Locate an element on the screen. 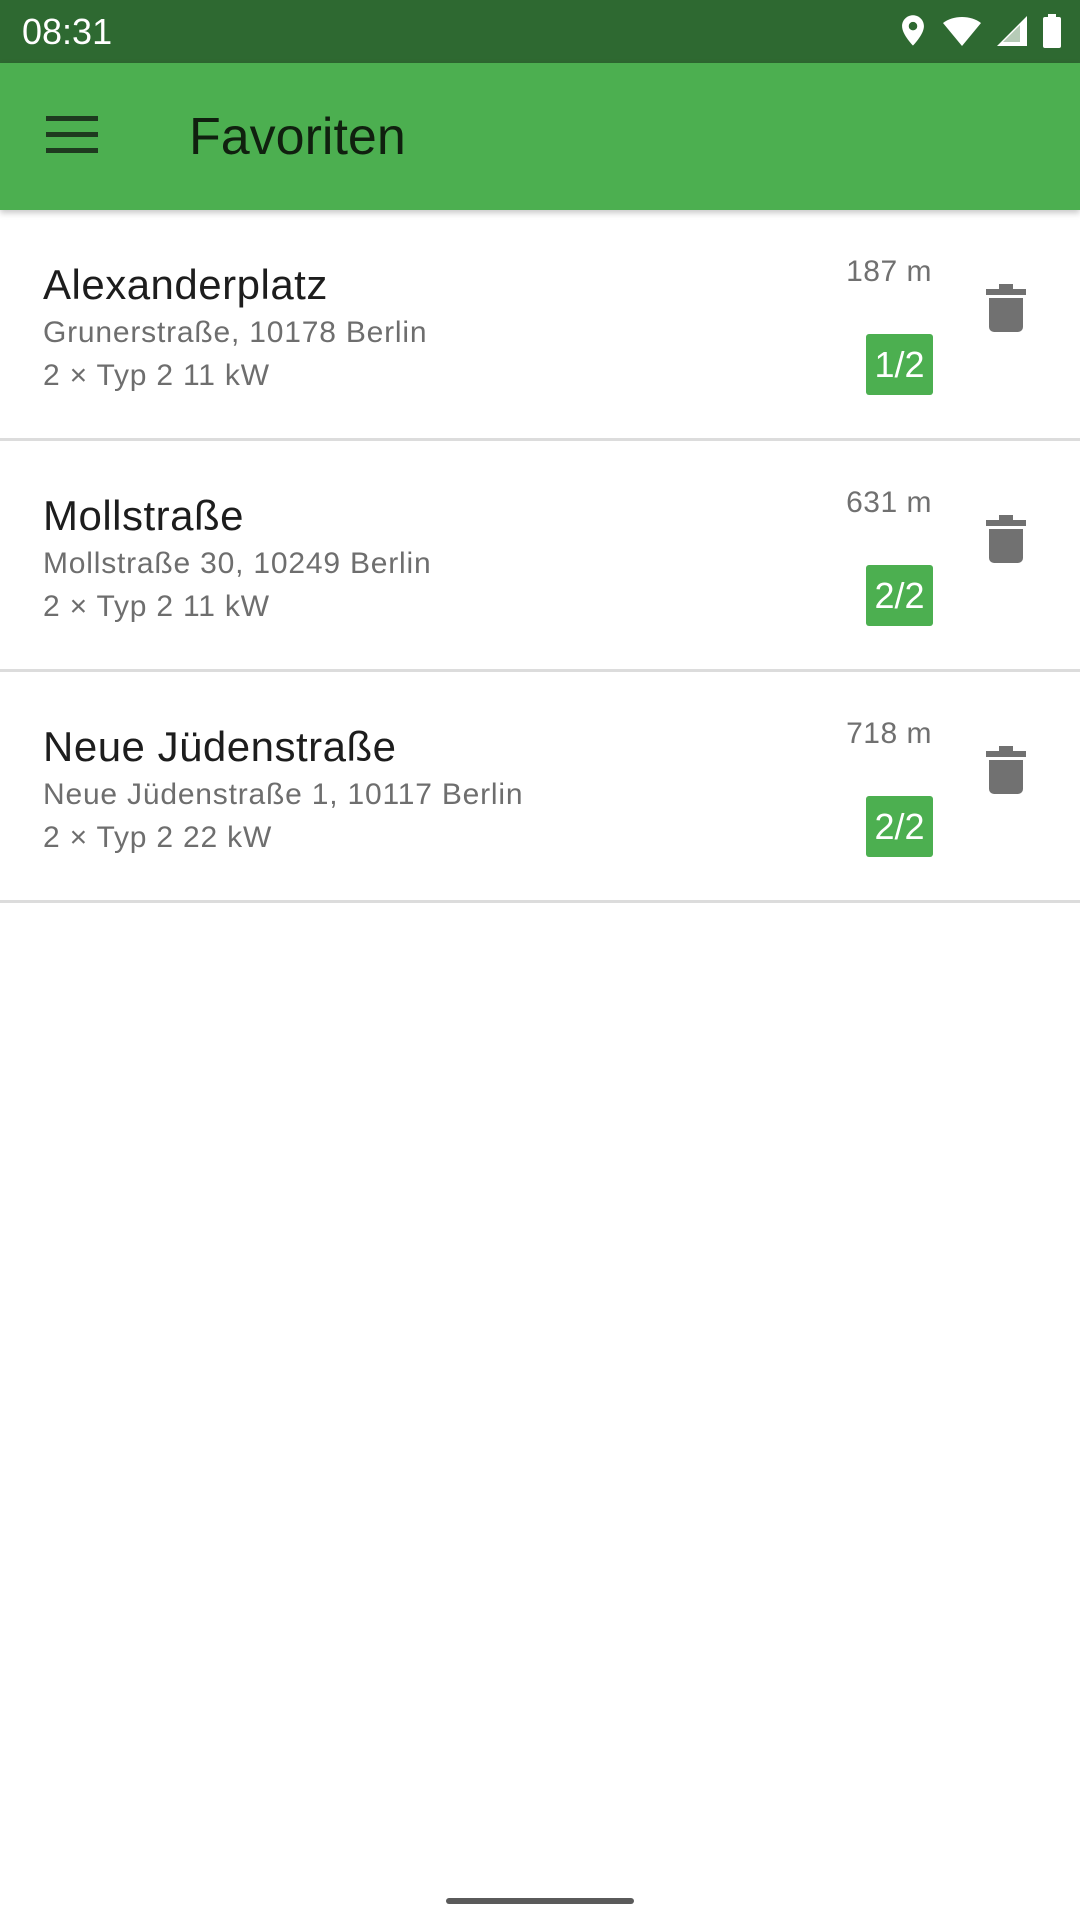 This screenshot has height=1920, width=1080. item-connectors: 2 × Typ 2 22 kW is located at coordinates (158, 837).